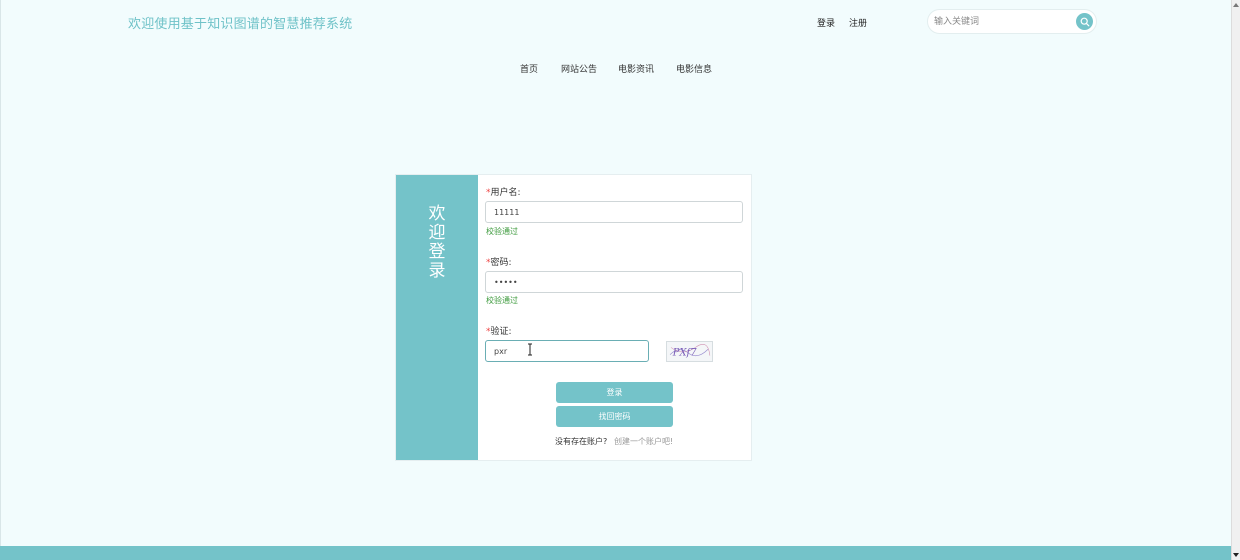 The image size is (1240, 560). Describe the element at coordinates (614, 416) in the screenshot. I see `forgot-password-button: 找回密码` at that location.